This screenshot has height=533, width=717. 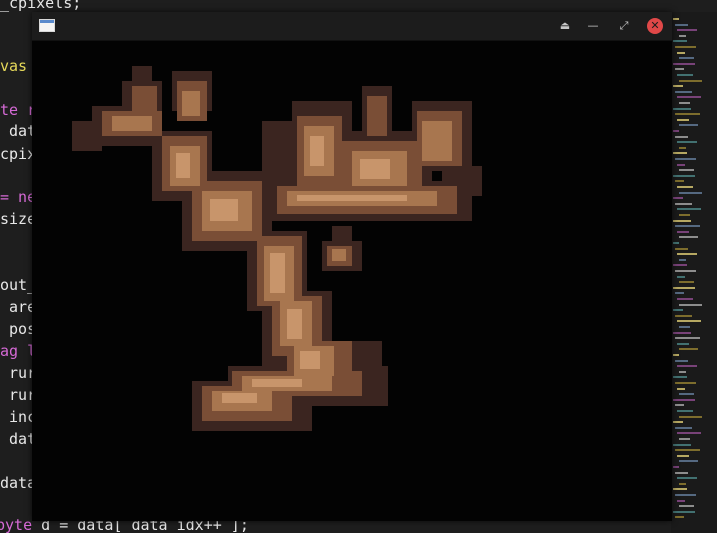 What do you see at coordinates (565, 26) in the screenshot?
I see `eject-icon: ⏏` at bounding box center [565, 26].